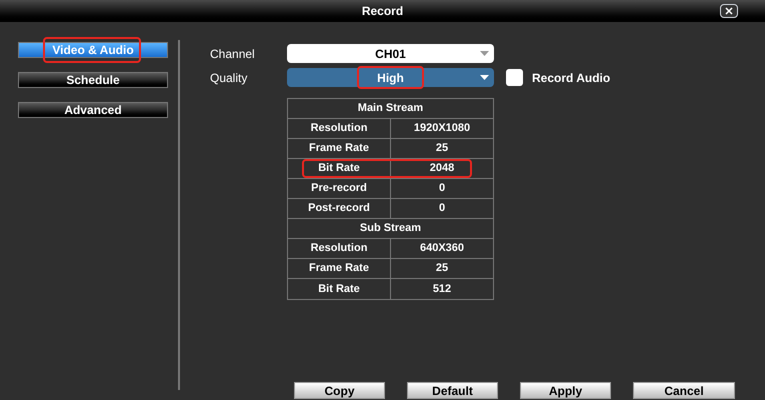  Describe the element at coordinates (571, 78) in the screenshot. I see `checkbox-label: Record Audio` at that location.